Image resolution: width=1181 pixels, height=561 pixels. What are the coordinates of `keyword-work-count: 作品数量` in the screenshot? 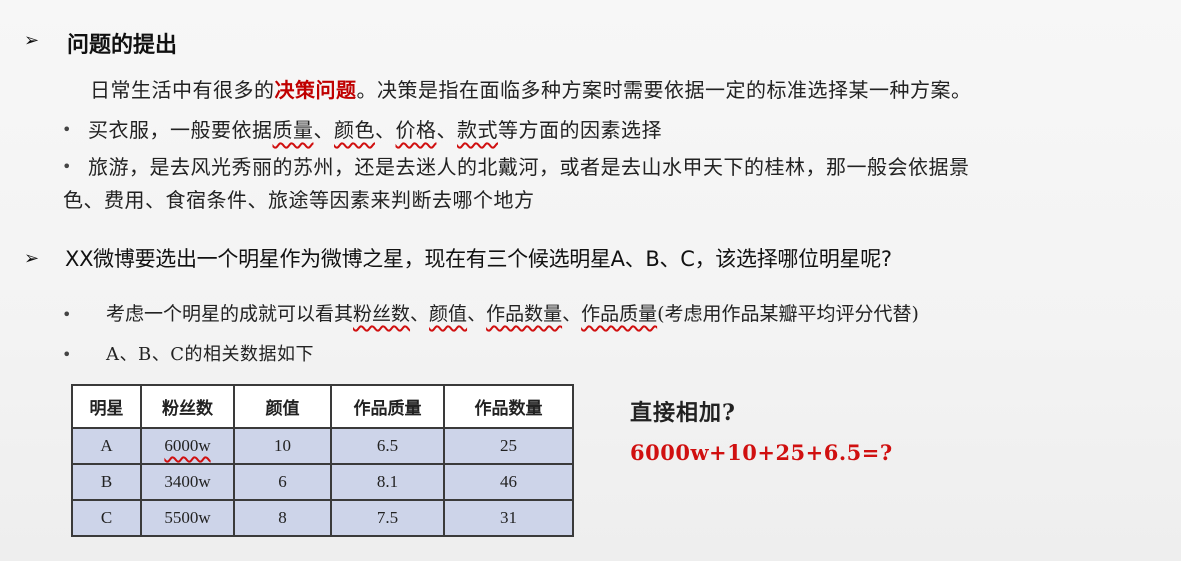 It's located at (524, 314).